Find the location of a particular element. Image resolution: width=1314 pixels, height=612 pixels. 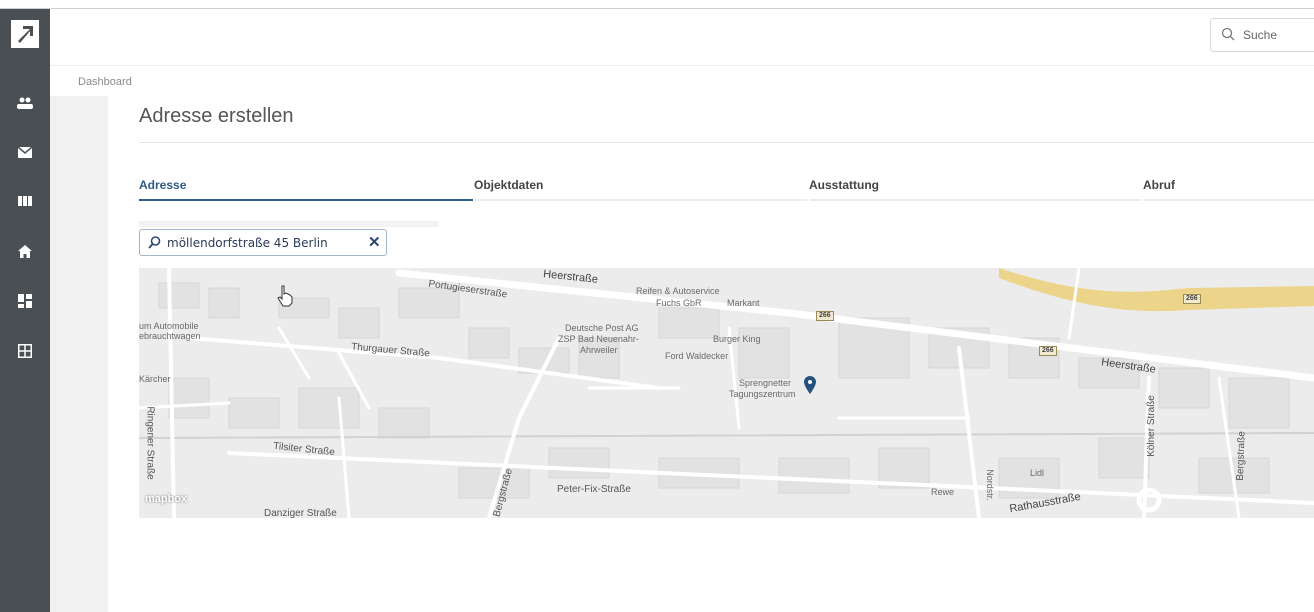

map-label: Danziger Straße is located at coordinates (300, 513).